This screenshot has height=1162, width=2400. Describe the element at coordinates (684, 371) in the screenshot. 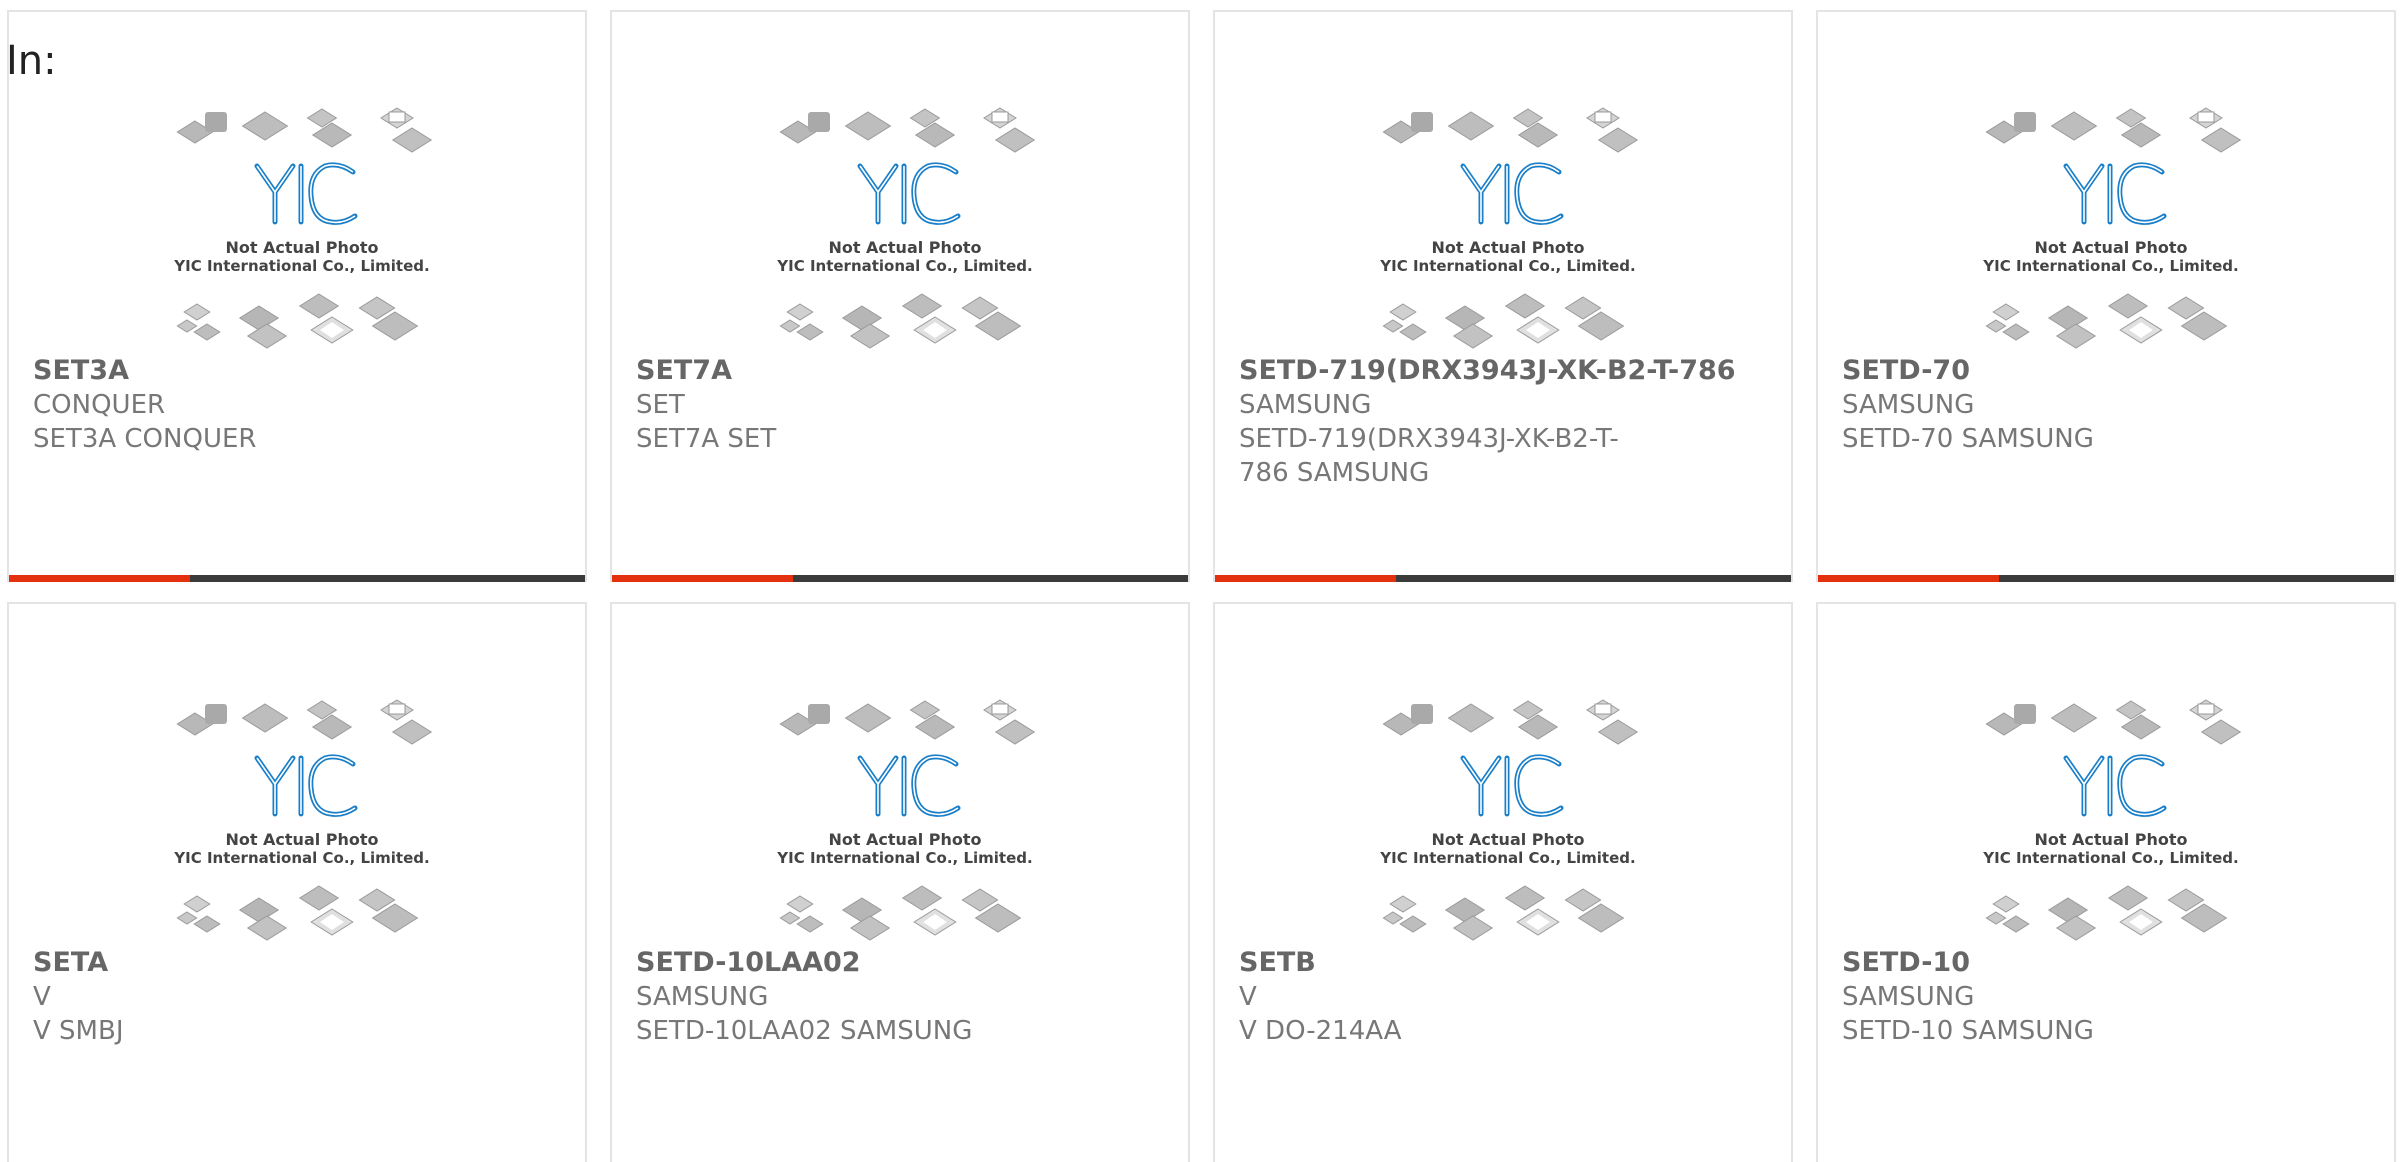

I see `part-number: SET7A` at that location.